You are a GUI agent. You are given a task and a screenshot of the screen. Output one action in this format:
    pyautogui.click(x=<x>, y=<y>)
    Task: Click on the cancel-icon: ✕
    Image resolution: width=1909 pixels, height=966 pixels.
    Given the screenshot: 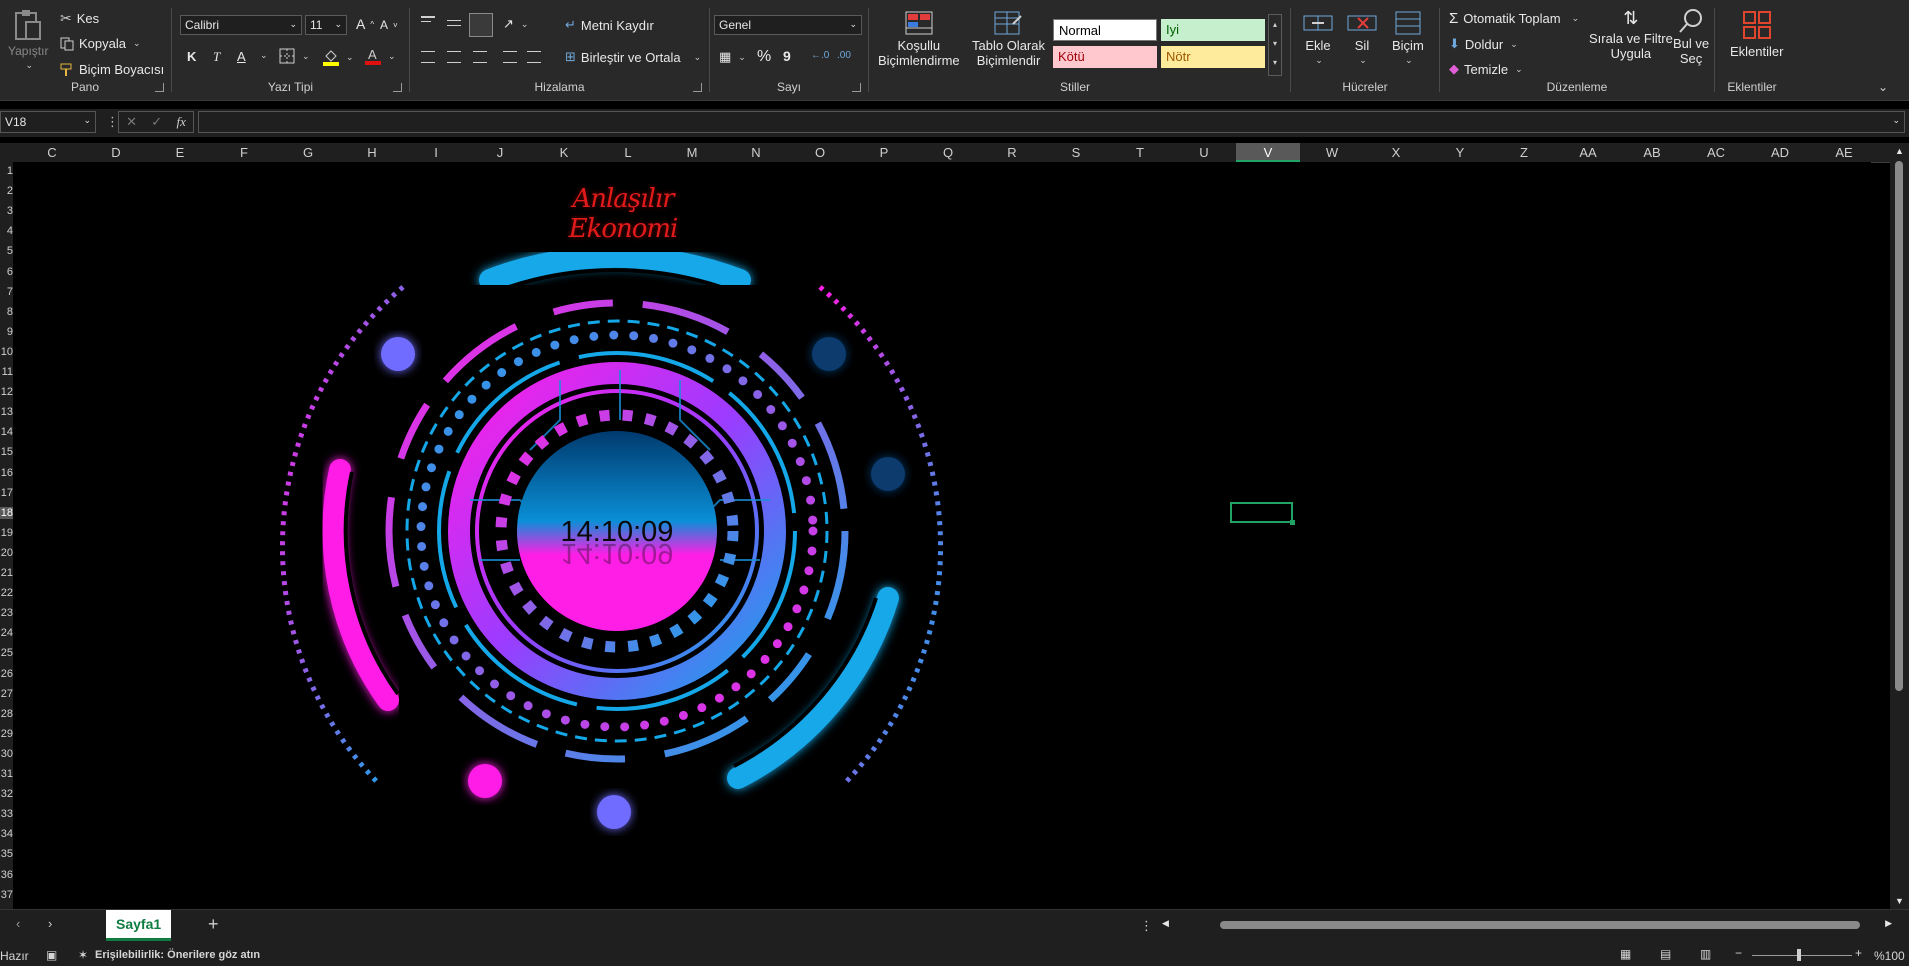 What is the action you would take?
    pyautogui.click(x=131, y=122)
    